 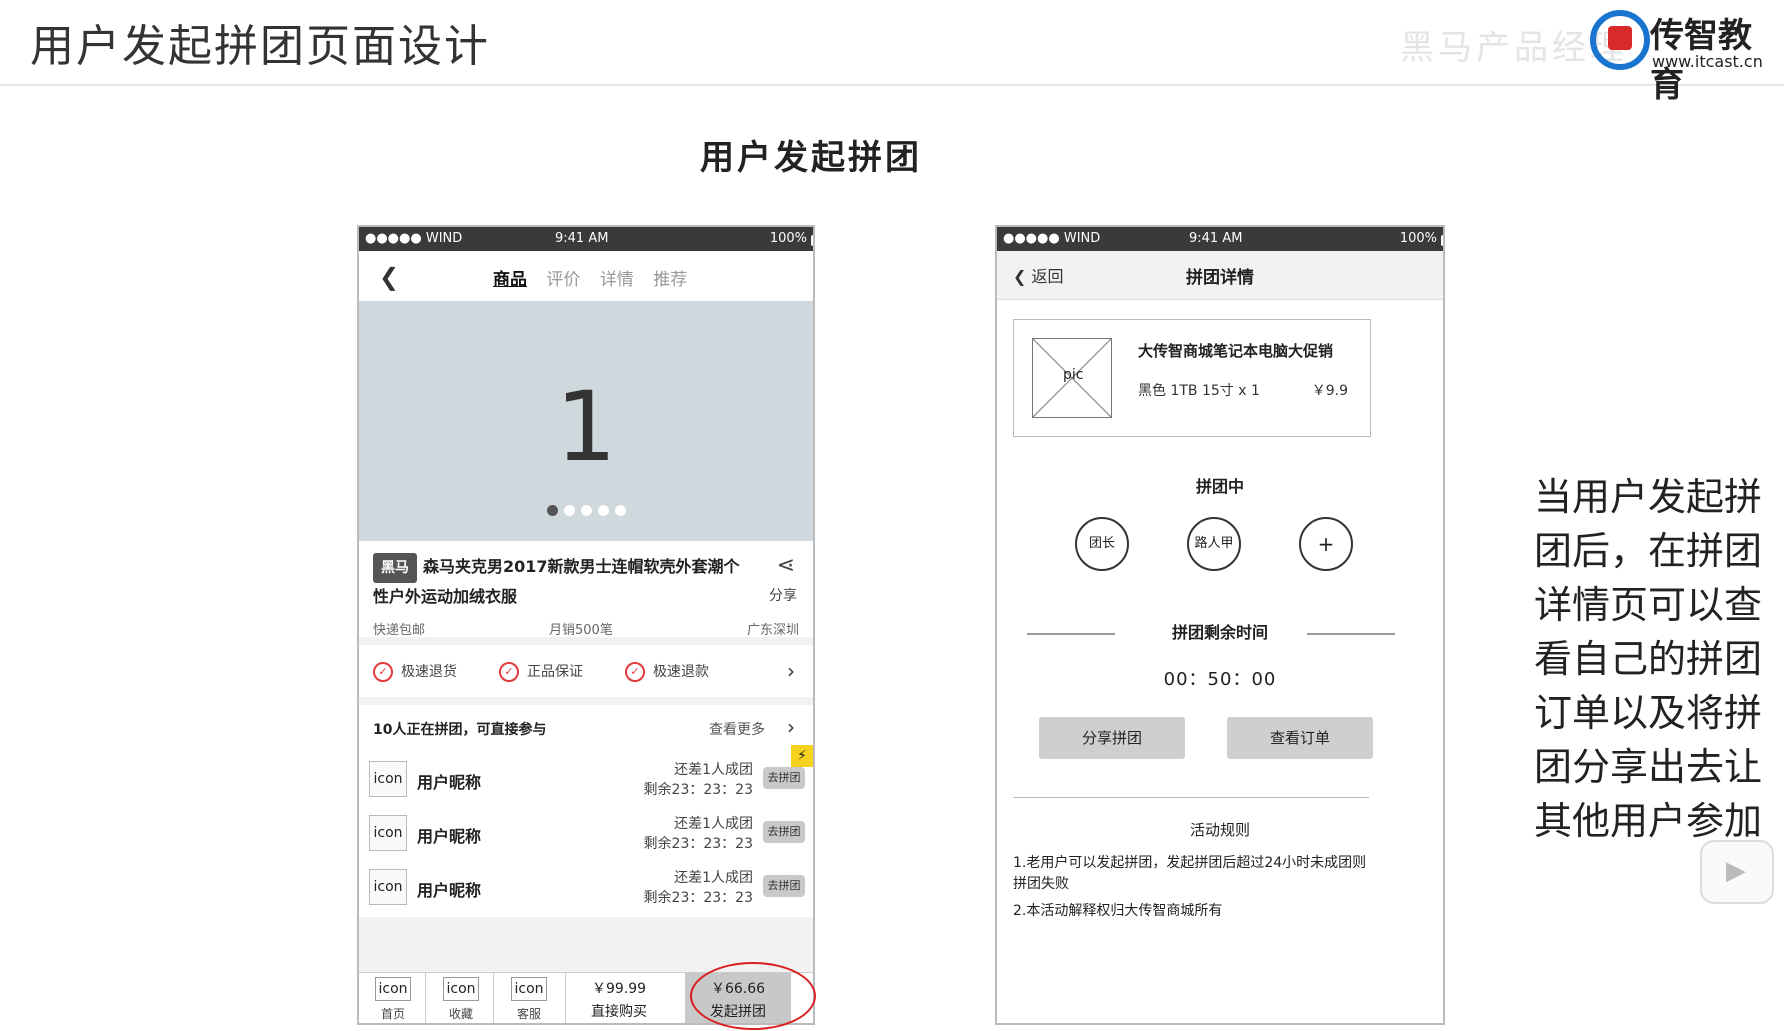 What do you see at coordinates (1112, 738) in the screenshot?
I see `share-group-button: 分享拼团` at bounding box center [1112, 738].